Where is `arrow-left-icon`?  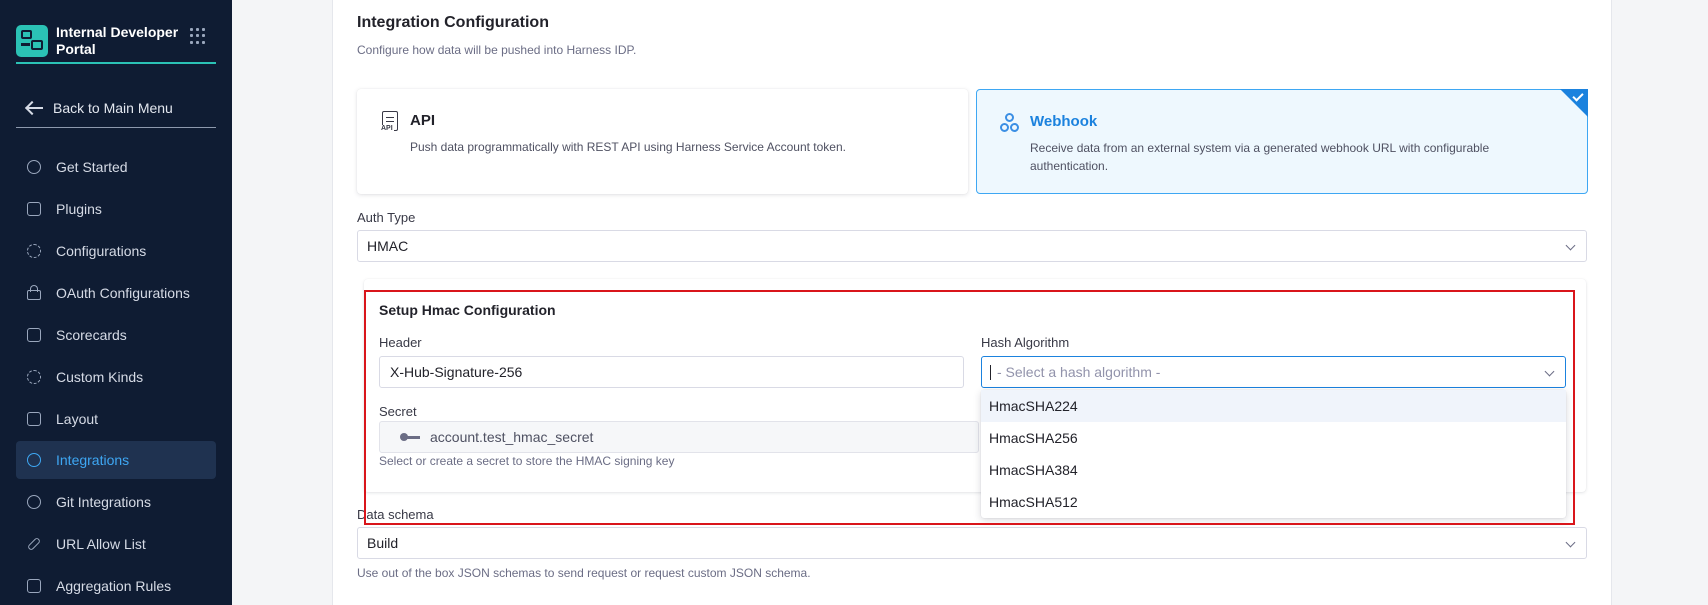
arrow-left-icon is located at coordinates (35, 108).